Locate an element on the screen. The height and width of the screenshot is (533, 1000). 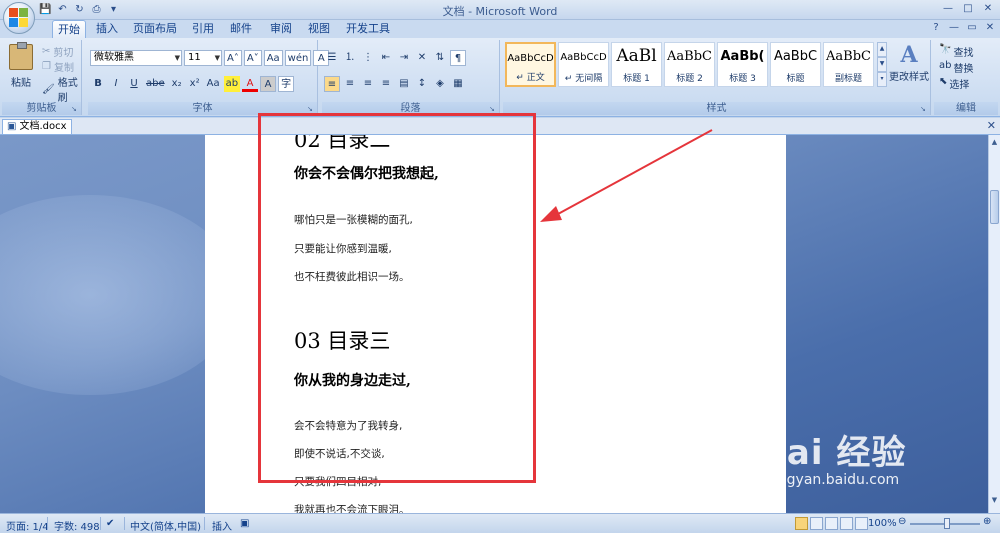
clear-format-button: Aa is located at coordinates (273, 58).